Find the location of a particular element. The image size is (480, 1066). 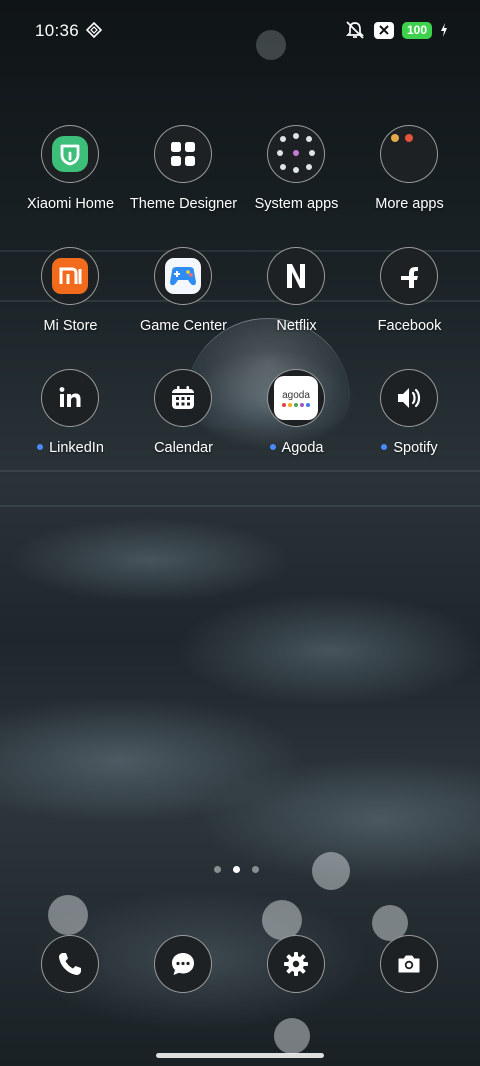

status-time: 10:36 is located at coordinates (57, 30).